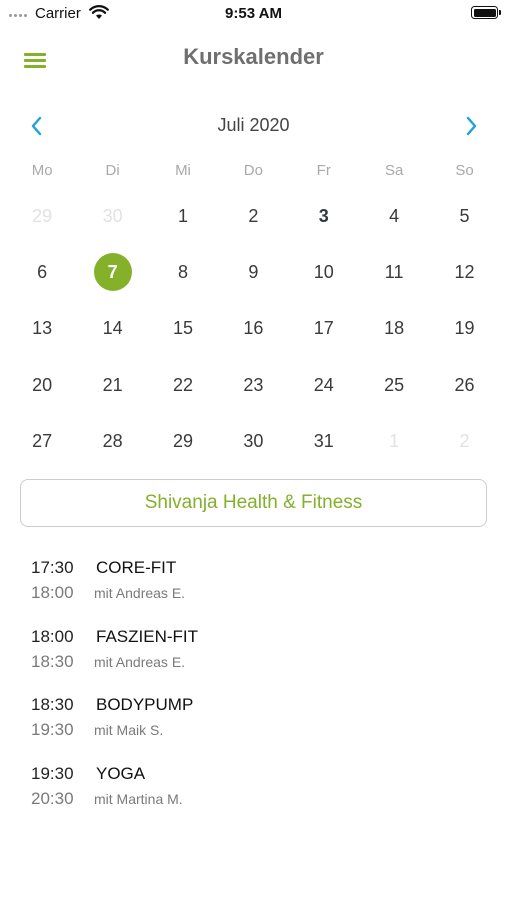 The width and height of the screenshot is (507, 900). What do you see at coordinates (256, 592) in the screenshot?
I see `class-list-item: 17:30 18:00 CORE-FIT mit Andreas E.` at bounding box center [256, 592].